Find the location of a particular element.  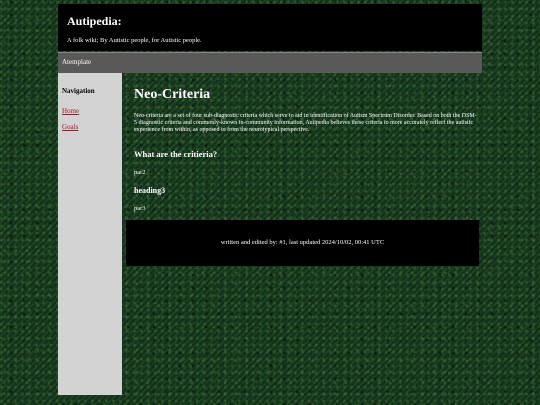

page-title: Neo-Criteria is located at coordinates (172, 94).